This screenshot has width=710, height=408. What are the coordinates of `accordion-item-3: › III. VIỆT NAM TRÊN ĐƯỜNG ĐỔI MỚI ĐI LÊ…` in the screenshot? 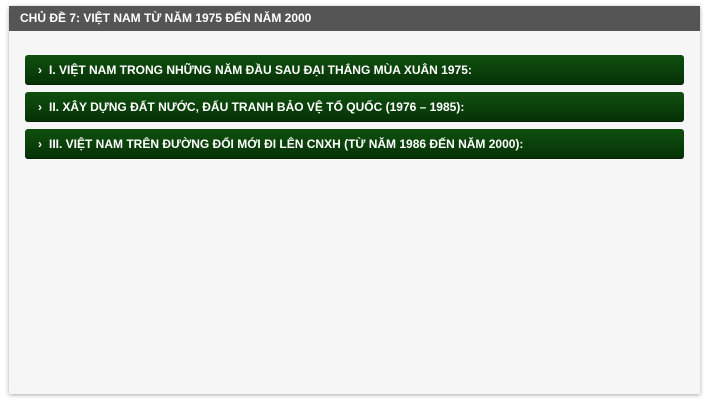 It's located at (354, 144).